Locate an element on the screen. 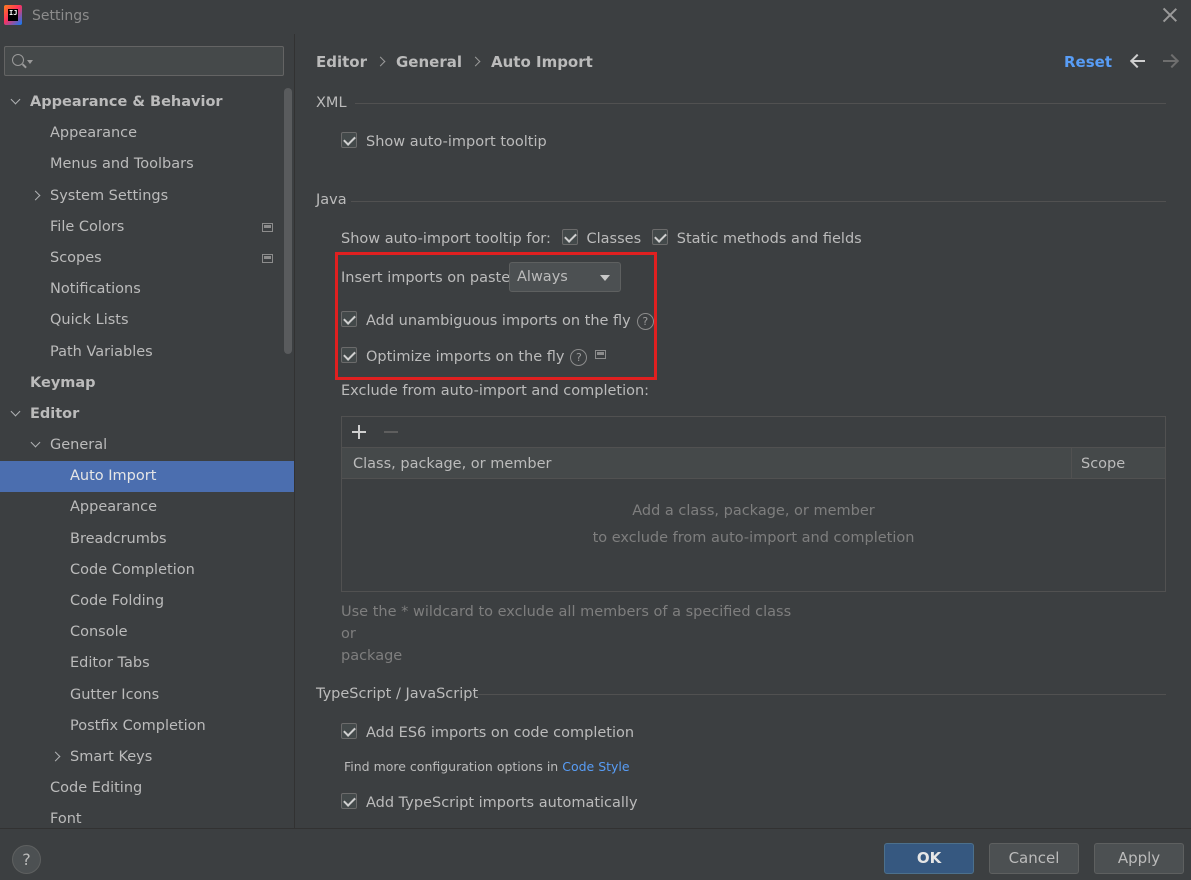 The width and height of the screenshot is (1191, 880). code-style-link: Code Style is located at coordinates (595, 766).